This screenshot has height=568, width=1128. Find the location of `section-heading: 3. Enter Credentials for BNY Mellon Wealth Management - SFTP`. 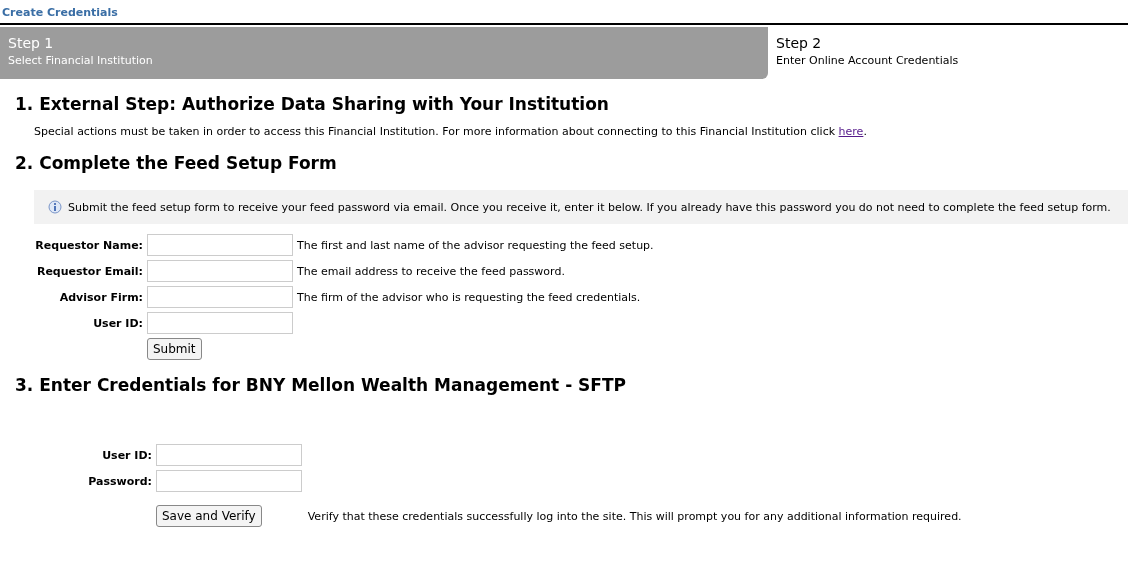

section-heading: 3. Enter Credentials for BNY Mellon Wealth Management - SFTP is located at coordinates (320, 384).